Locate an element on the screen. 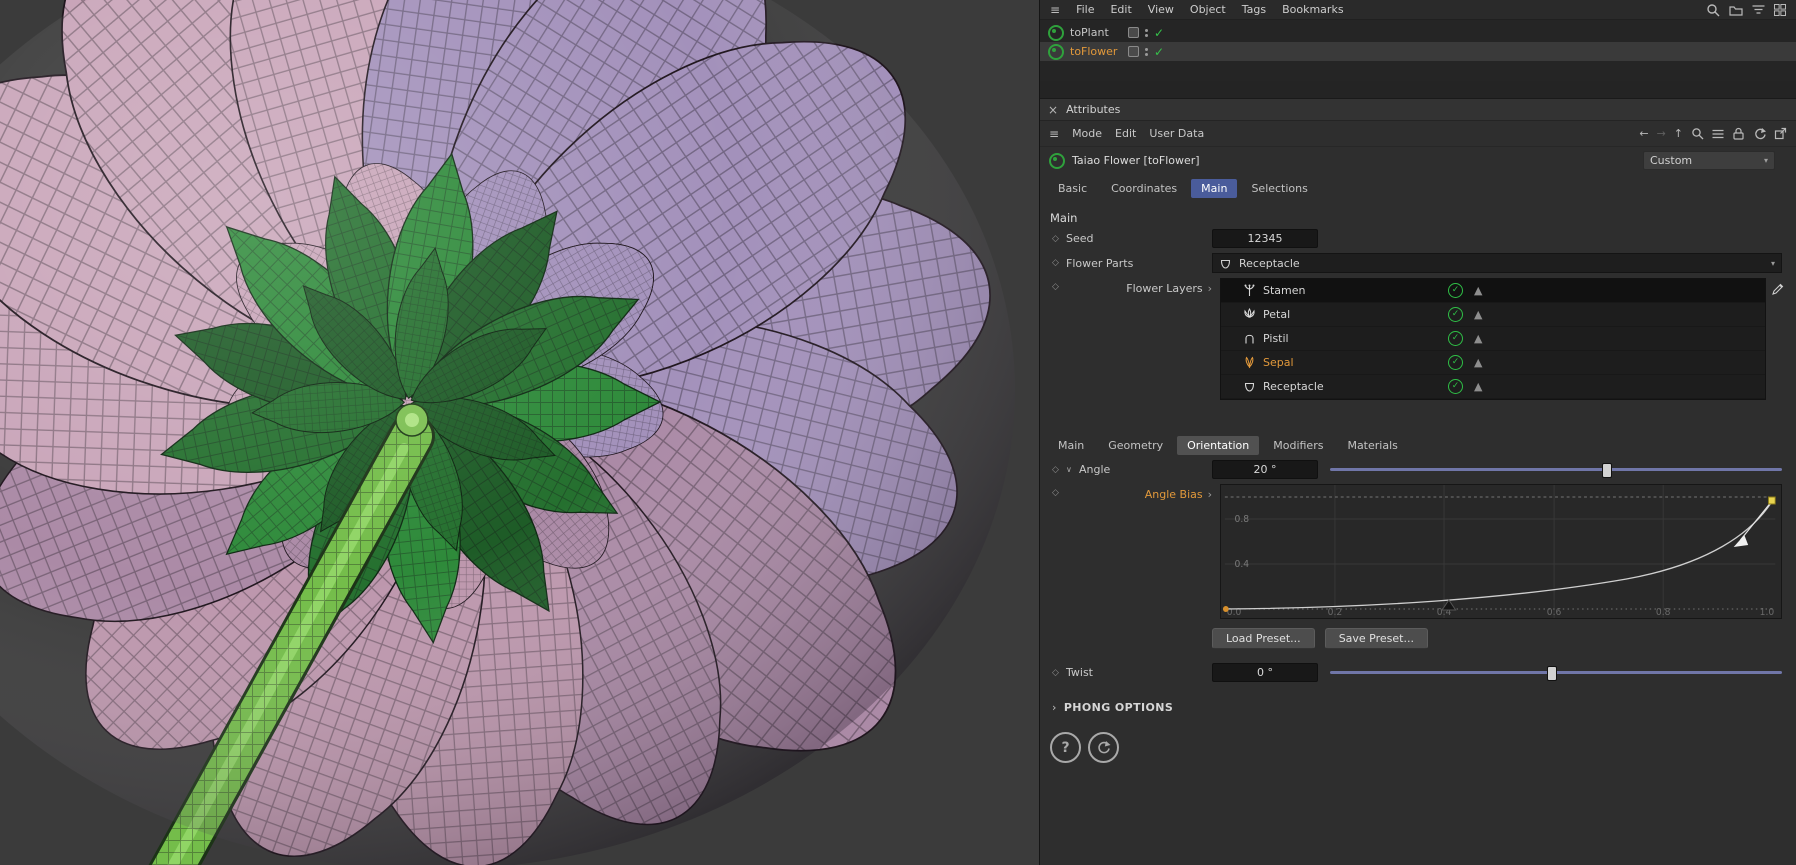 Image resolution: width=1796 pixels, height=865 pixels. layer-row-sepal: Sepal ✓ ▲ is located at coordinates (1493, 363).